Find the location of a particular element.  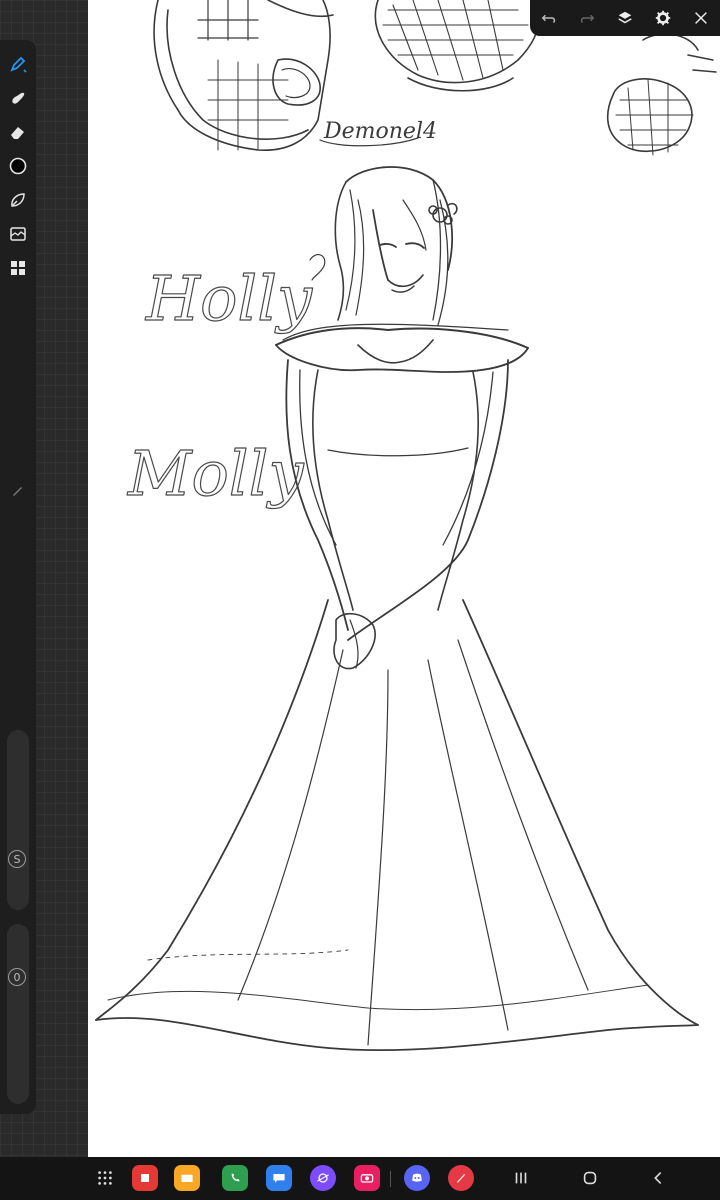

home-button is located at coordinates (590, 1178).